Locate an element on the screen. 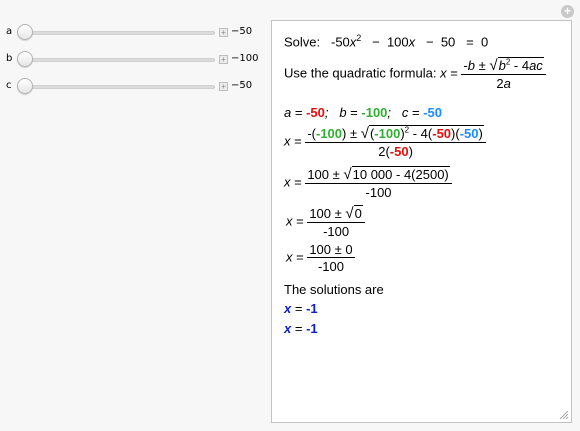 The width and height of the screenshot is (580, 431). step3-fraction: 100 ± √0 -100 is located at coordinates (336, 222).